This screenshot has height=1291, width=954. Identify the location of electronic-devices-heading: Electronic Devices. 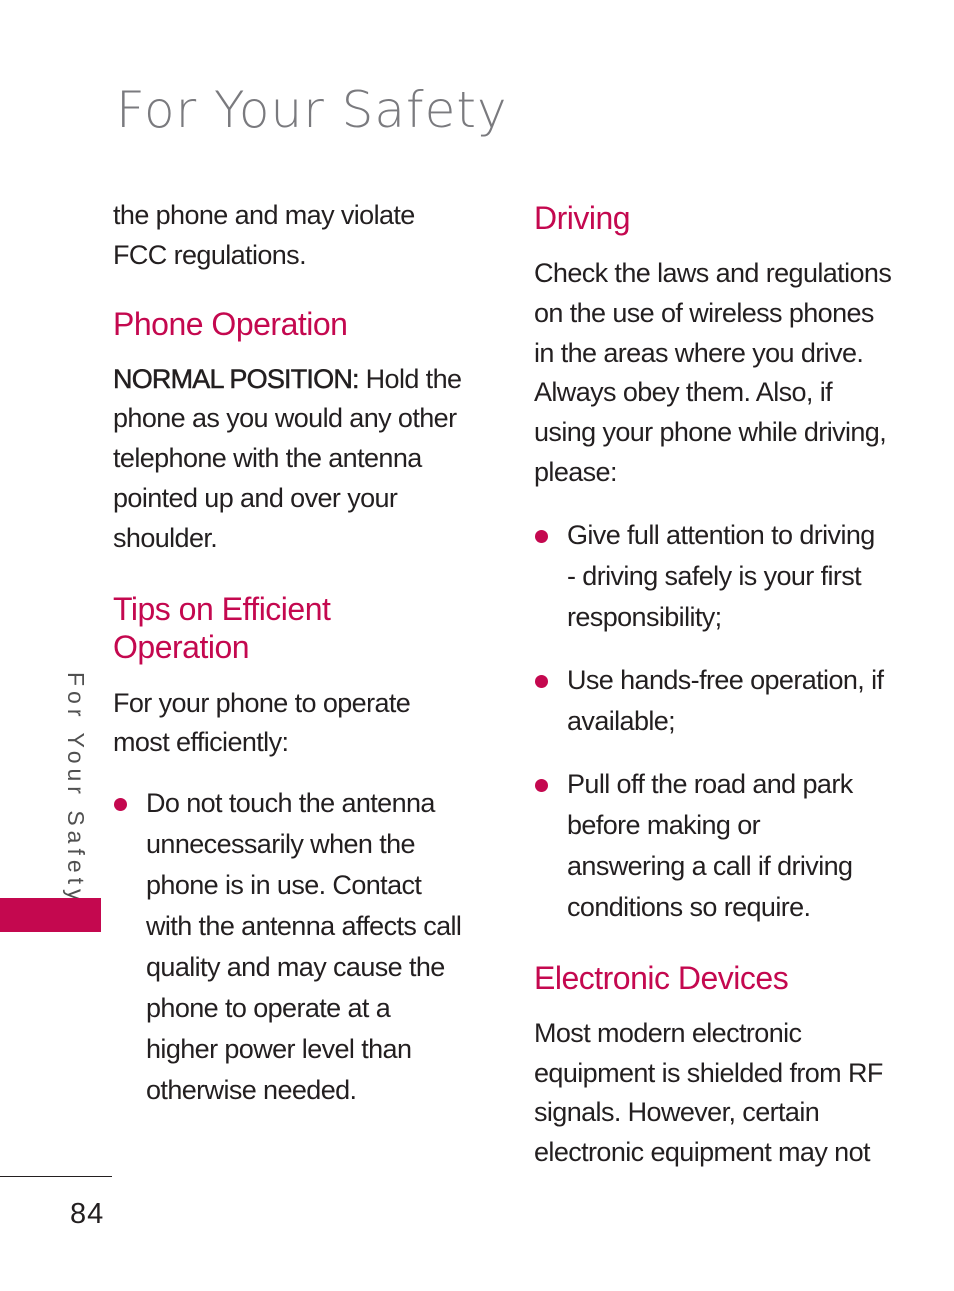
(661, 977).